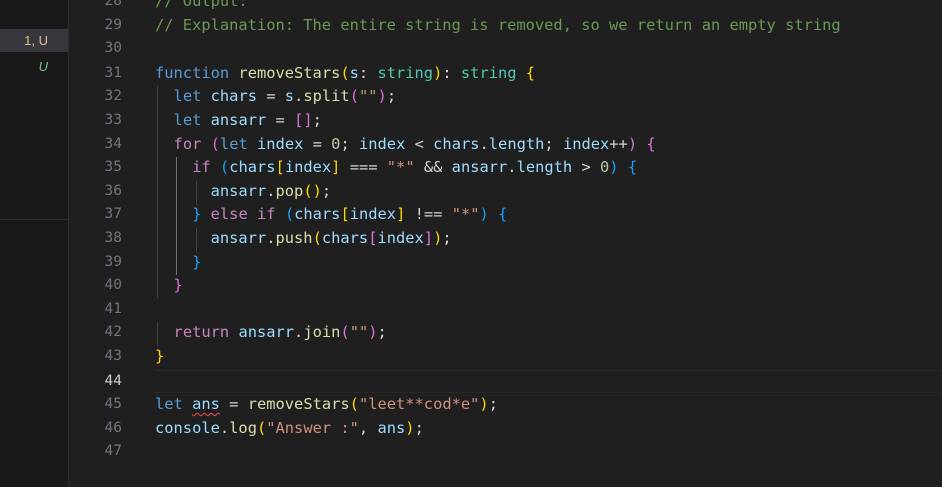 This screenshot has width=942, height=487. I want to click on line-number: 38, so click(113, 238).